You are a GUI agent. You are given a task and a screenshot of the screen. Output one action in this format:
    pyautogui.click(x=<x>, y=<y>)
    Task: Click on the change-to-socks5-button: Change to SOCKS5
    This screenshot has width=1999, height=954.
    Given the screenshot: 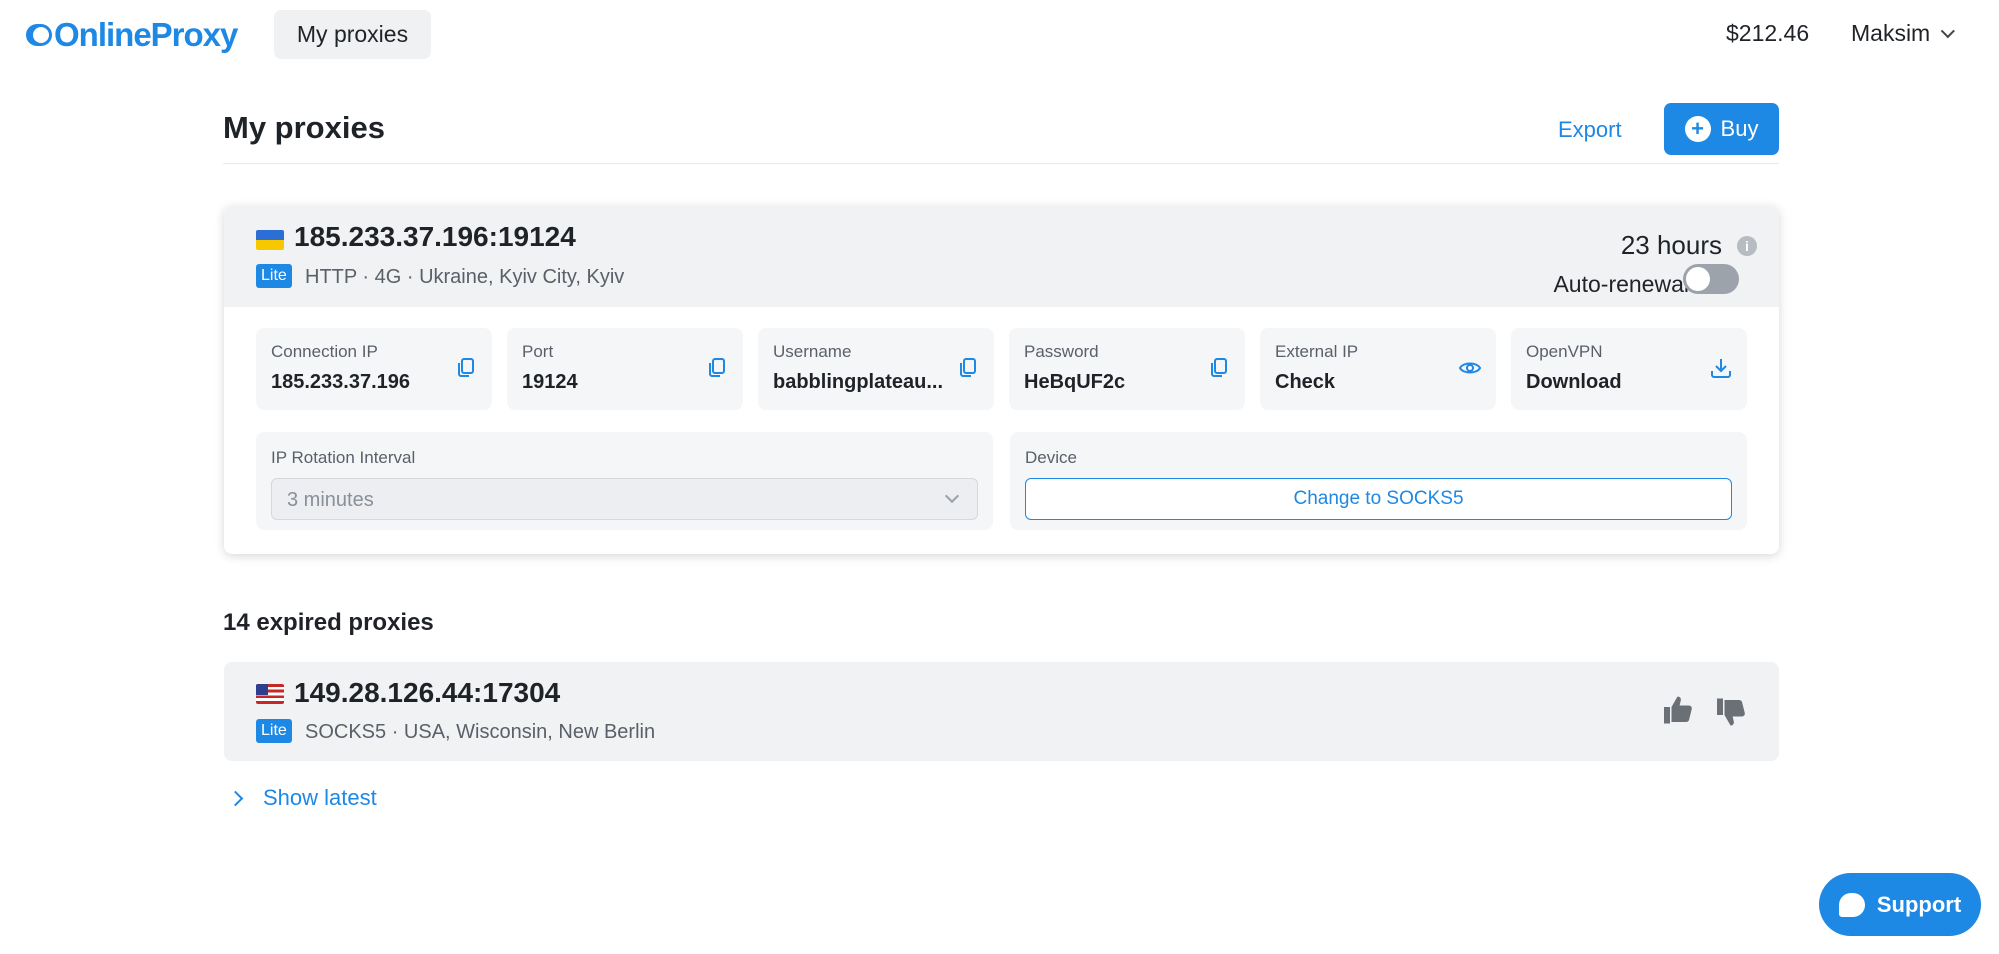 What is the action you would take?
    pyautogui.click(x=1378, y=499)
    